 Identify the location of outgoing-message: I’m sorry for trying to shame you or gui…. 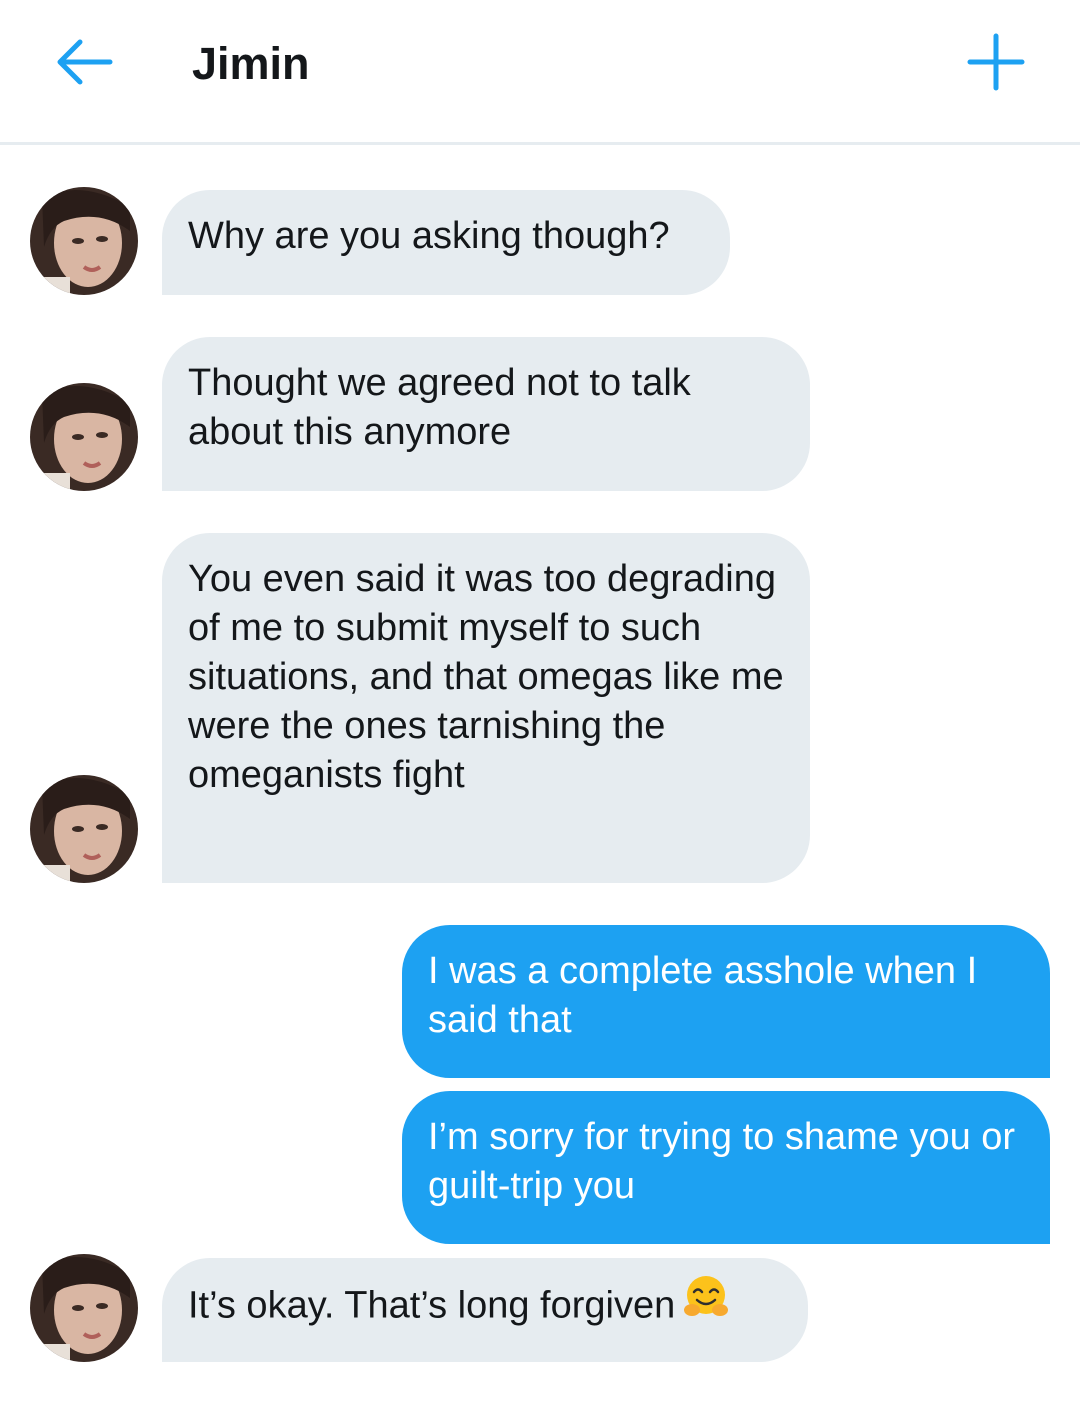
(726, 1167).